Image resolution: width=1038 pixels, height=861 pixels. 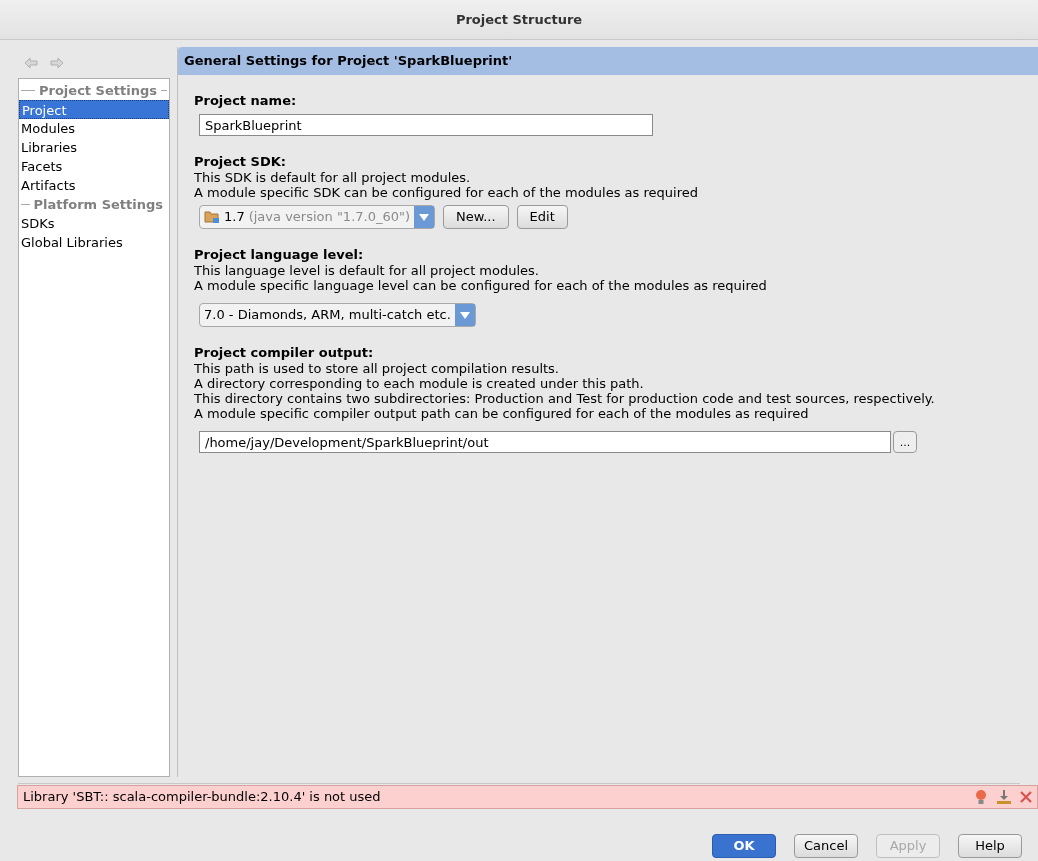 I want to click on sidebar-item: Libraries, so click(x=94, y=147).